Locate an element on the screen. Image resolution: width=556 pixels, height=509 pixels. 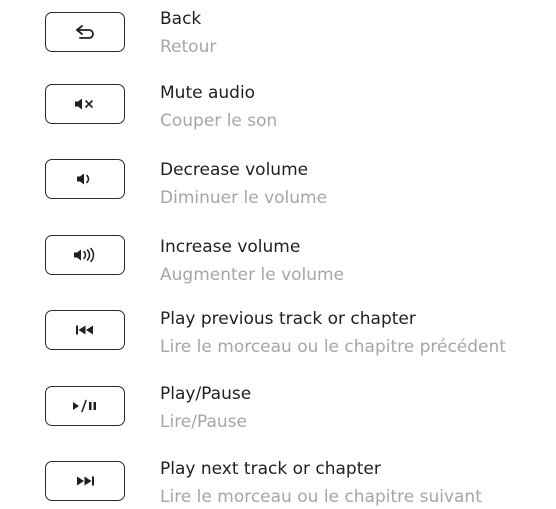
next-track-label: Play next track or chapter is located at coordinates (270, 469).